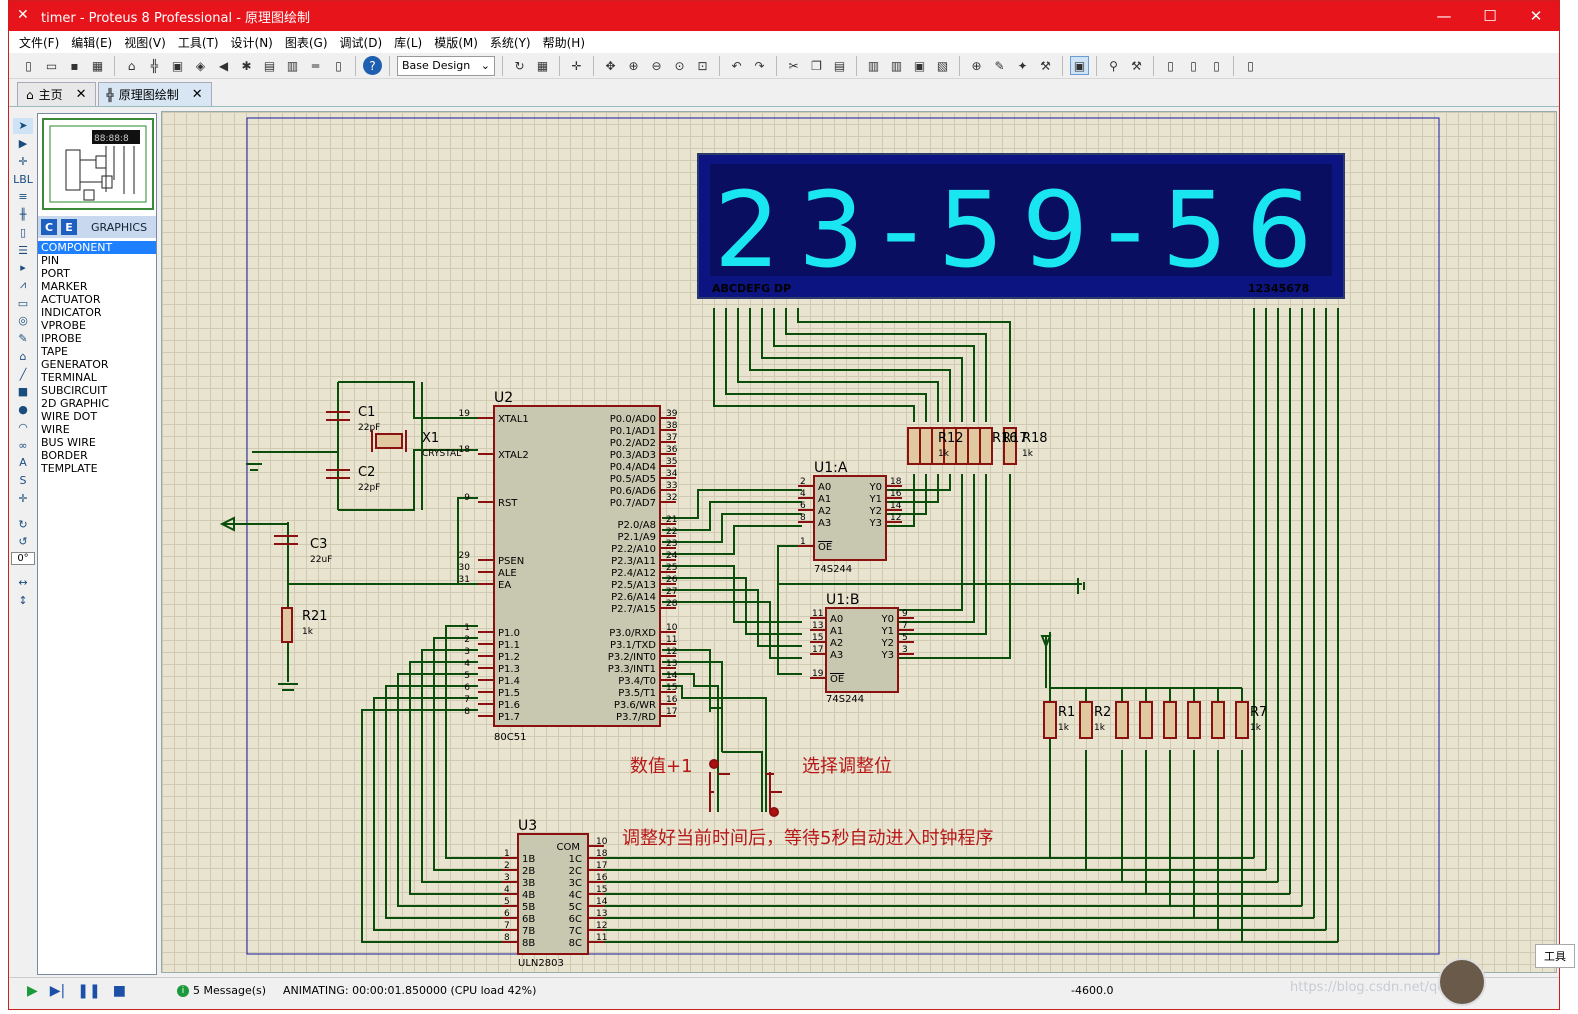 This screenshot has width=1578, height=1014. I want to click on zoom-in-icon: ⊕, so click(633, 65).